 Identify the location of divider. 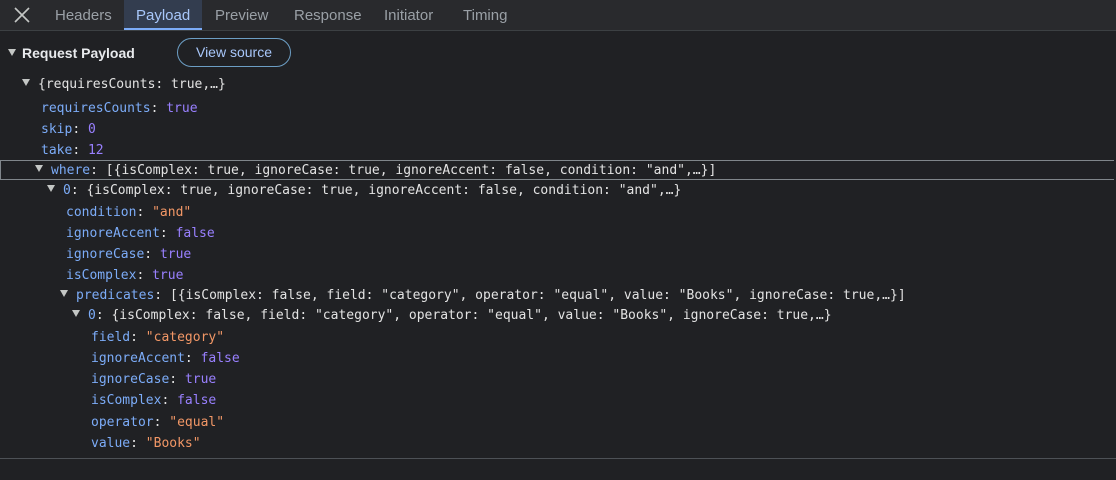
(558, 458).